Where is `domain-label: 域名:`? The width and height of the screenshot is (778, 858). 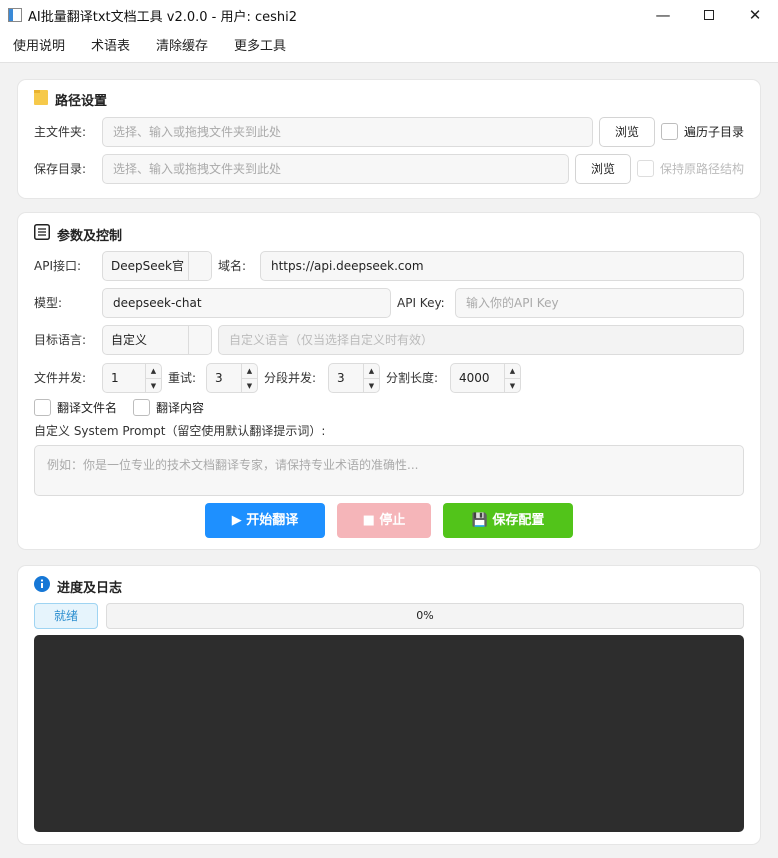
domain-label: 域名: is located at coordinates (232, 266).